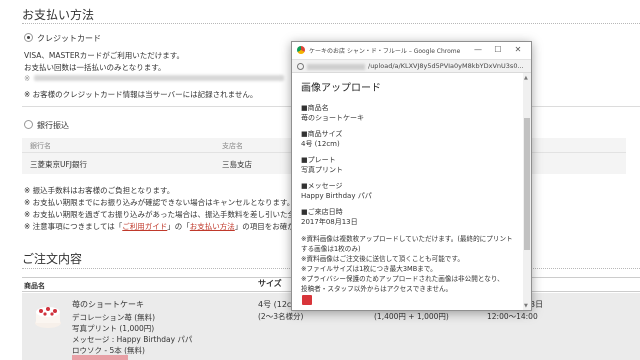 The image size is (640, 360). What do you see at coordinates (411, 316) in the screenshot?
I see `order-item-price-breakdown: (1,400円 + 1,000円)` at bounding box center [411, 316].